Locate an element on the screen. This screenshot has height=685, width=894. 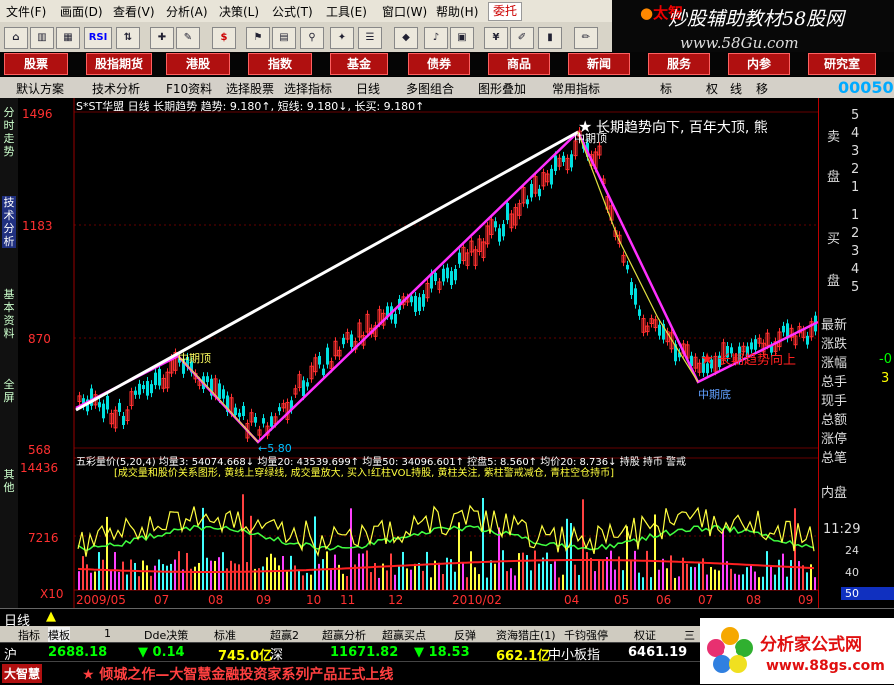
menu-view: 查看(V) is located at coordinates (134, 11).